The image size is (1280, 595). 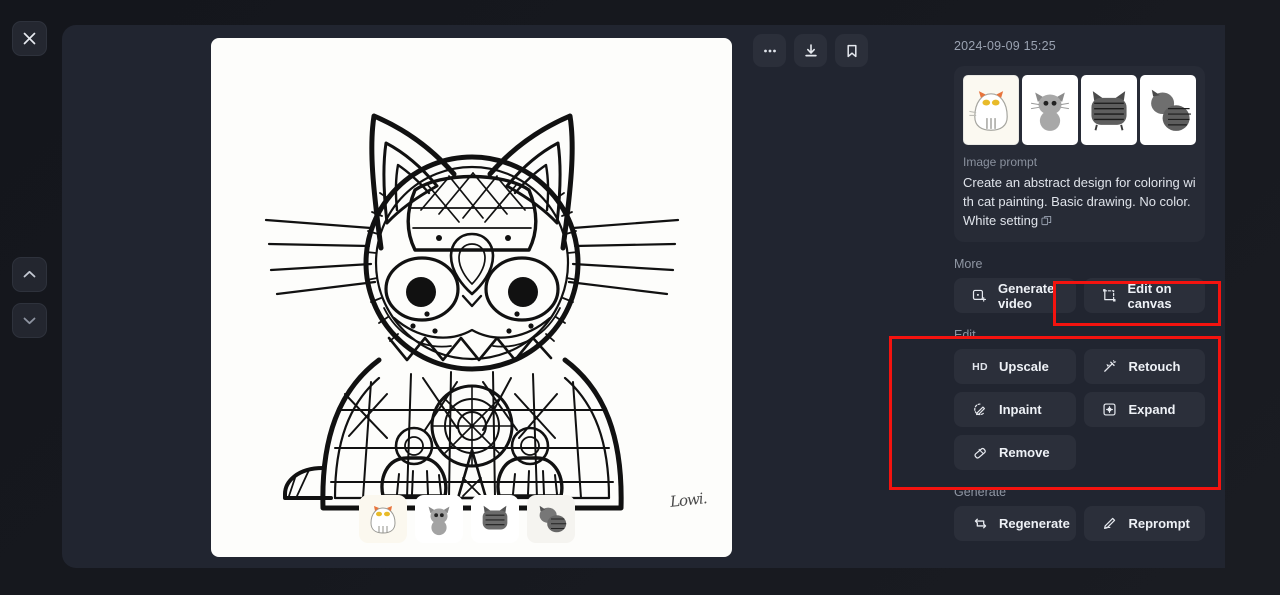 I want to click on edit-on-canvas-label: Edit on canvas, so click(x=1149, y=295).